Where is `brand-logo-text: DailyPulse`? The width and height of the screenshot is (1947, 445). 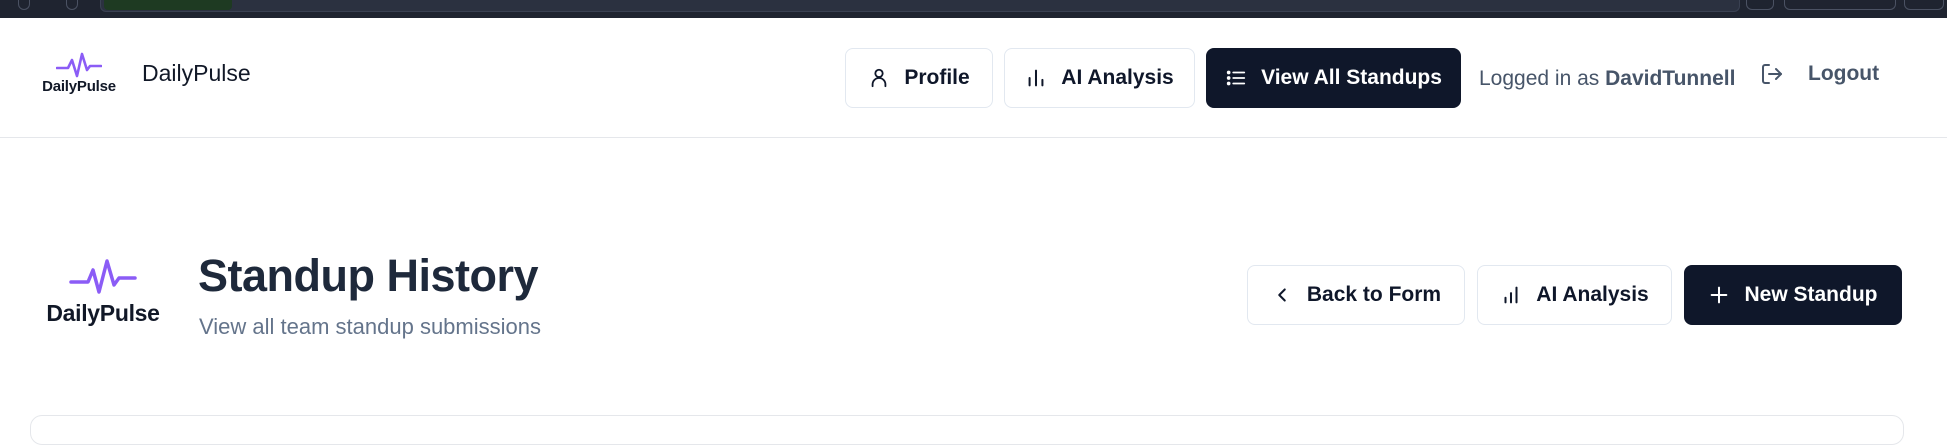
brand-logo-text: DailyPulse is located at coordinates (79, 86).